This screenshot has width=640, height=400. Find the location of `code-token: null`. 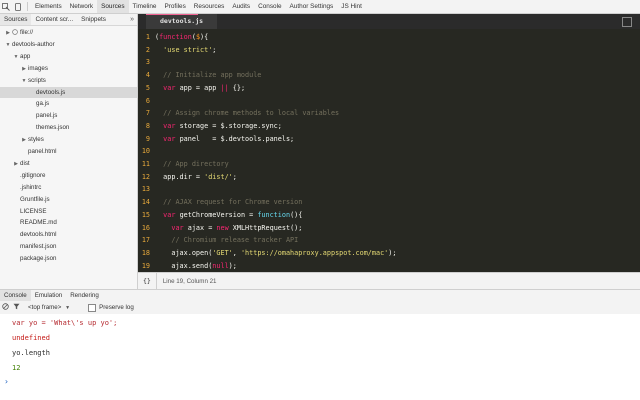

code-token: null is located at coordinates (220, 265).